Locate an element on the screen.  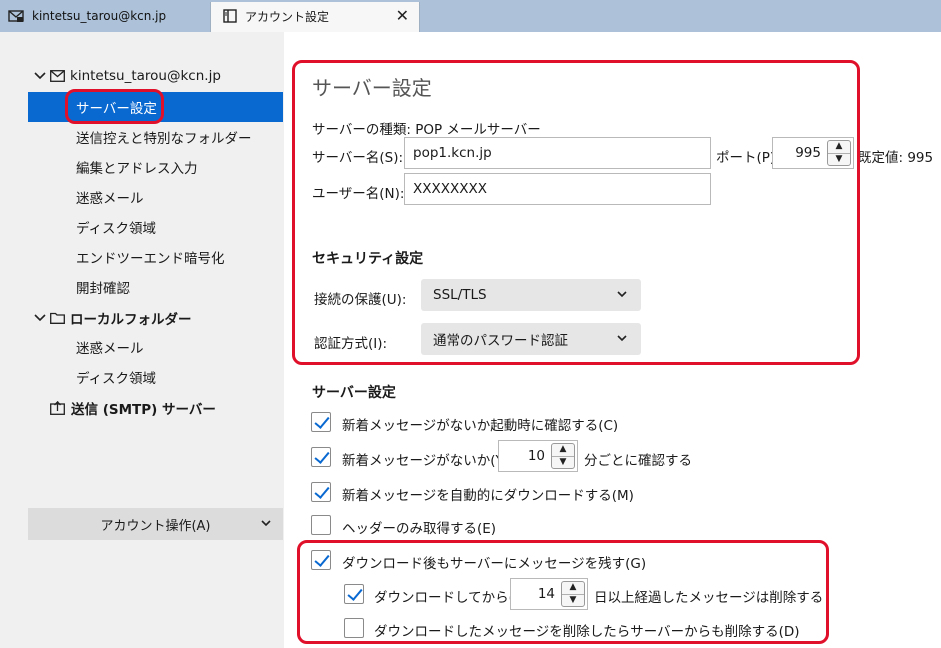
sidebar-item-disk-space: ディスク領域 is located at coordinates (155, 227).